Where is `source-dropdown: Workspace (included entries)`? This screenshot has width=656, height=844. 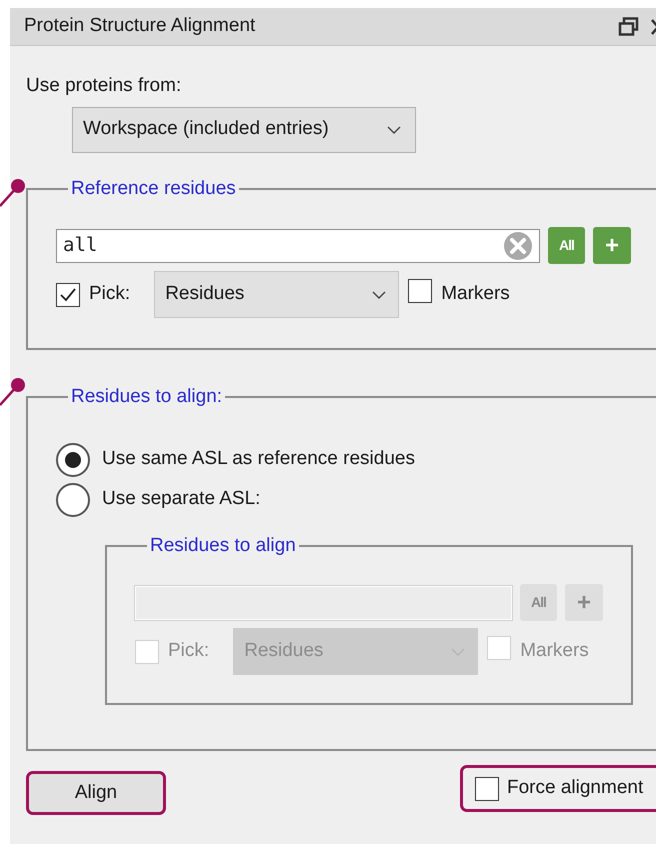 source-dropdown: Workspace (included entries) is located at coordinates (244, 129).